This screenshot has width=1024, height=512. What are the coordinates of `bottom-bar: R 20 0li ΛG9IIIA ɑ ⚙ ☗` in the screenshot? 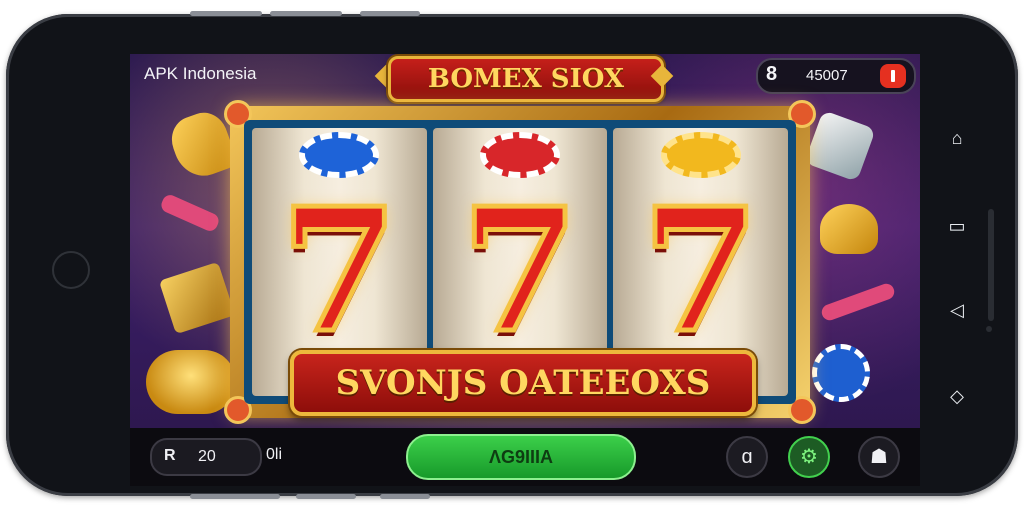 It's located at (525, 457).